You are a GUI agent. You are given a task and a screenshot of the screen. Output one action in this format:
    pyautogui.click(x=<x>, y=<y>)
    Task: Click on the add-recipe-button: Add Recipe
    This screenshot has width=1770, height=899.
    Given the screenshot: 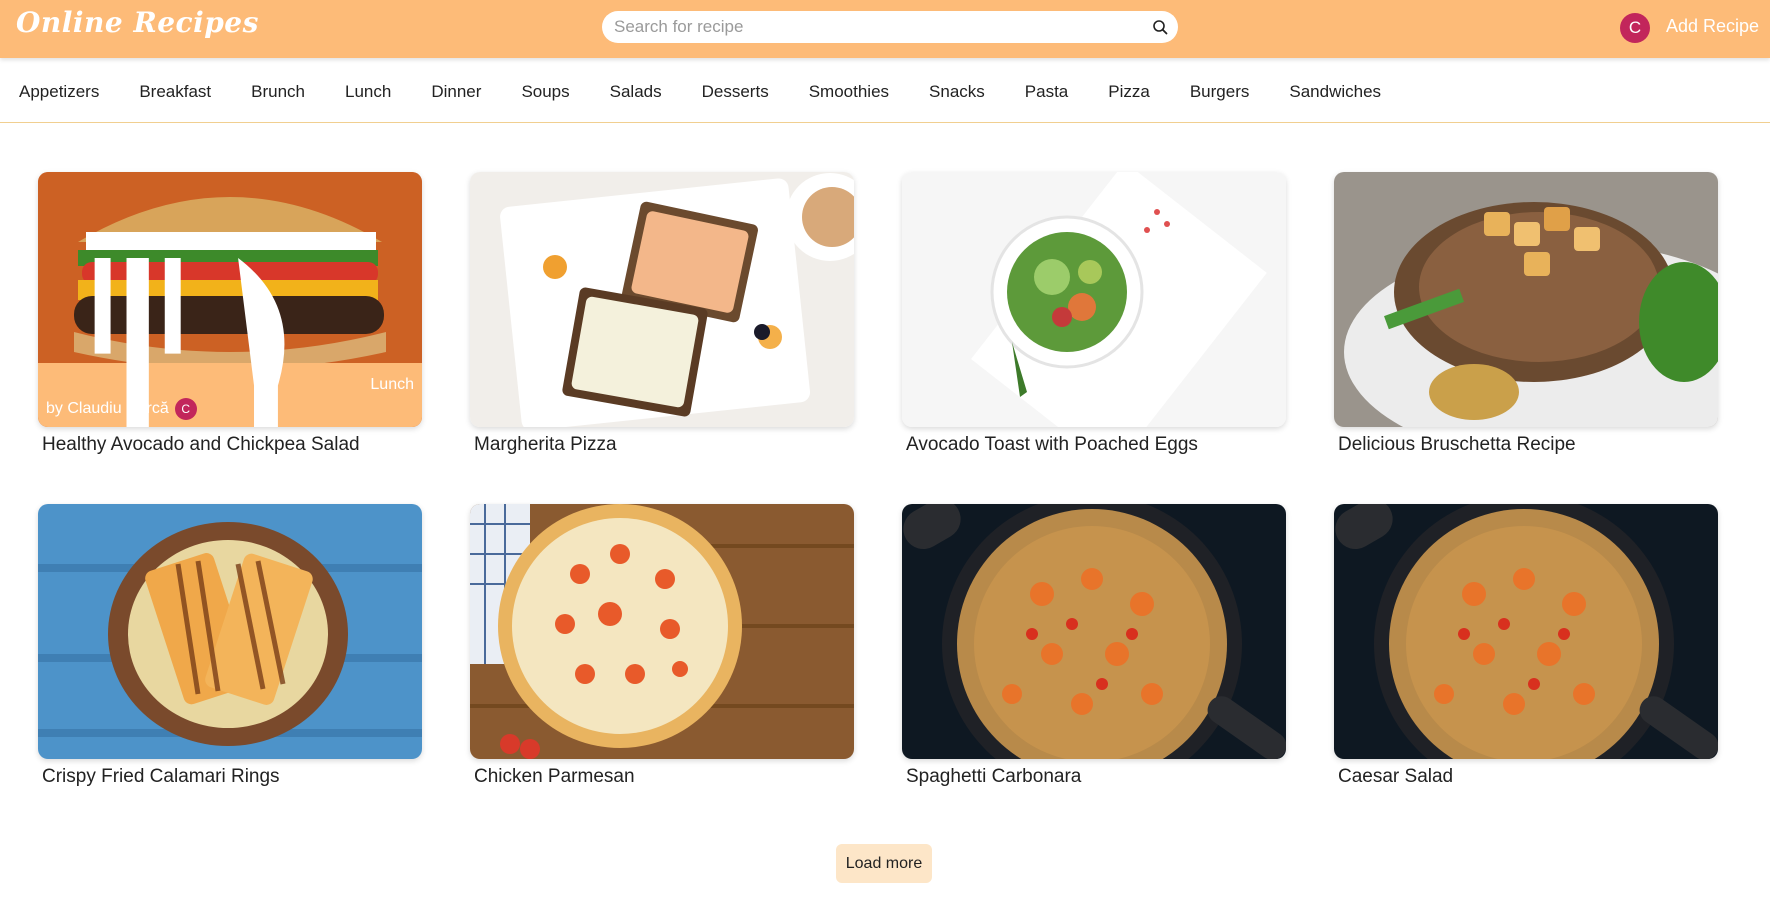 What is the action you would take?
    pyautogui.click(x=1712, y=26)
    